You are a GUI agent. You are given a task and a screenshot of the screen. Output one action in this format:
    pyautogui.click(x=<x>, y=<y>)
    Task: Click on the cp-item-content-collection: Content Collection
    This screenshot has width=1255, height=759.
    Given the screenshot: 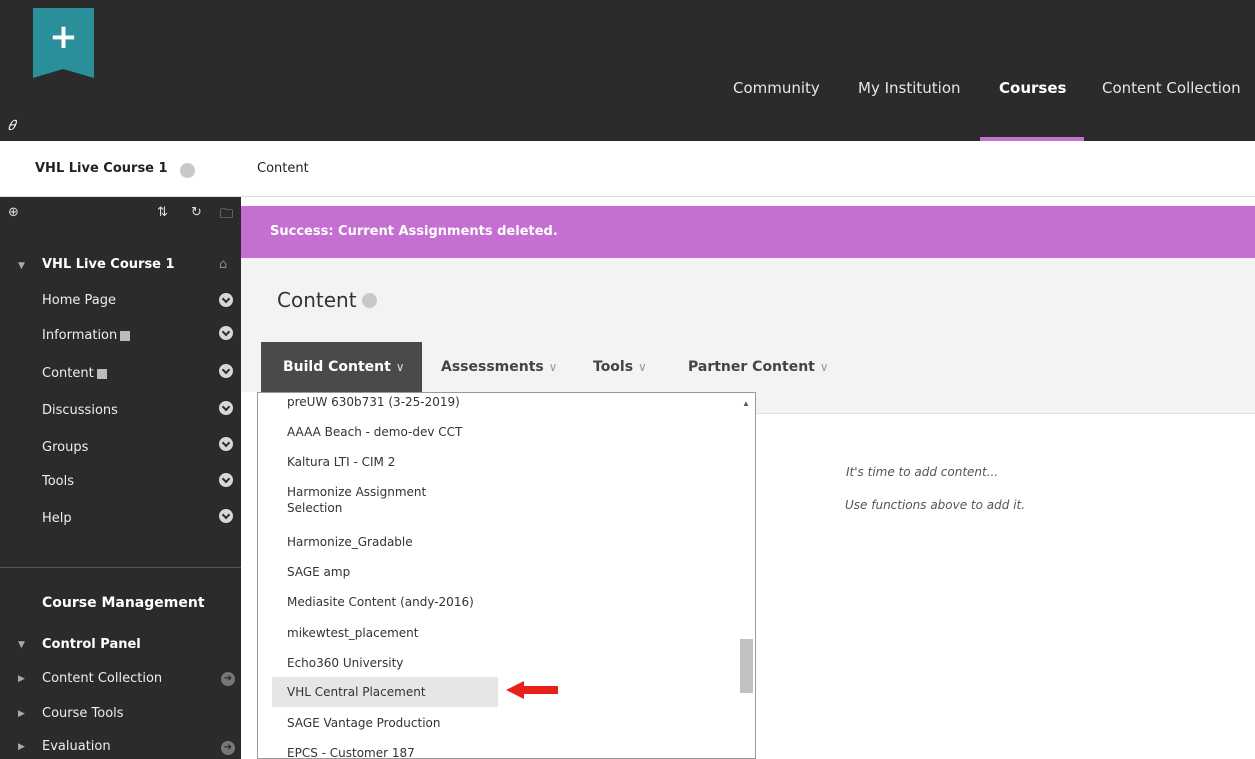 What is the action you would take?
    pyautogui.click(x=102, y=678)
    